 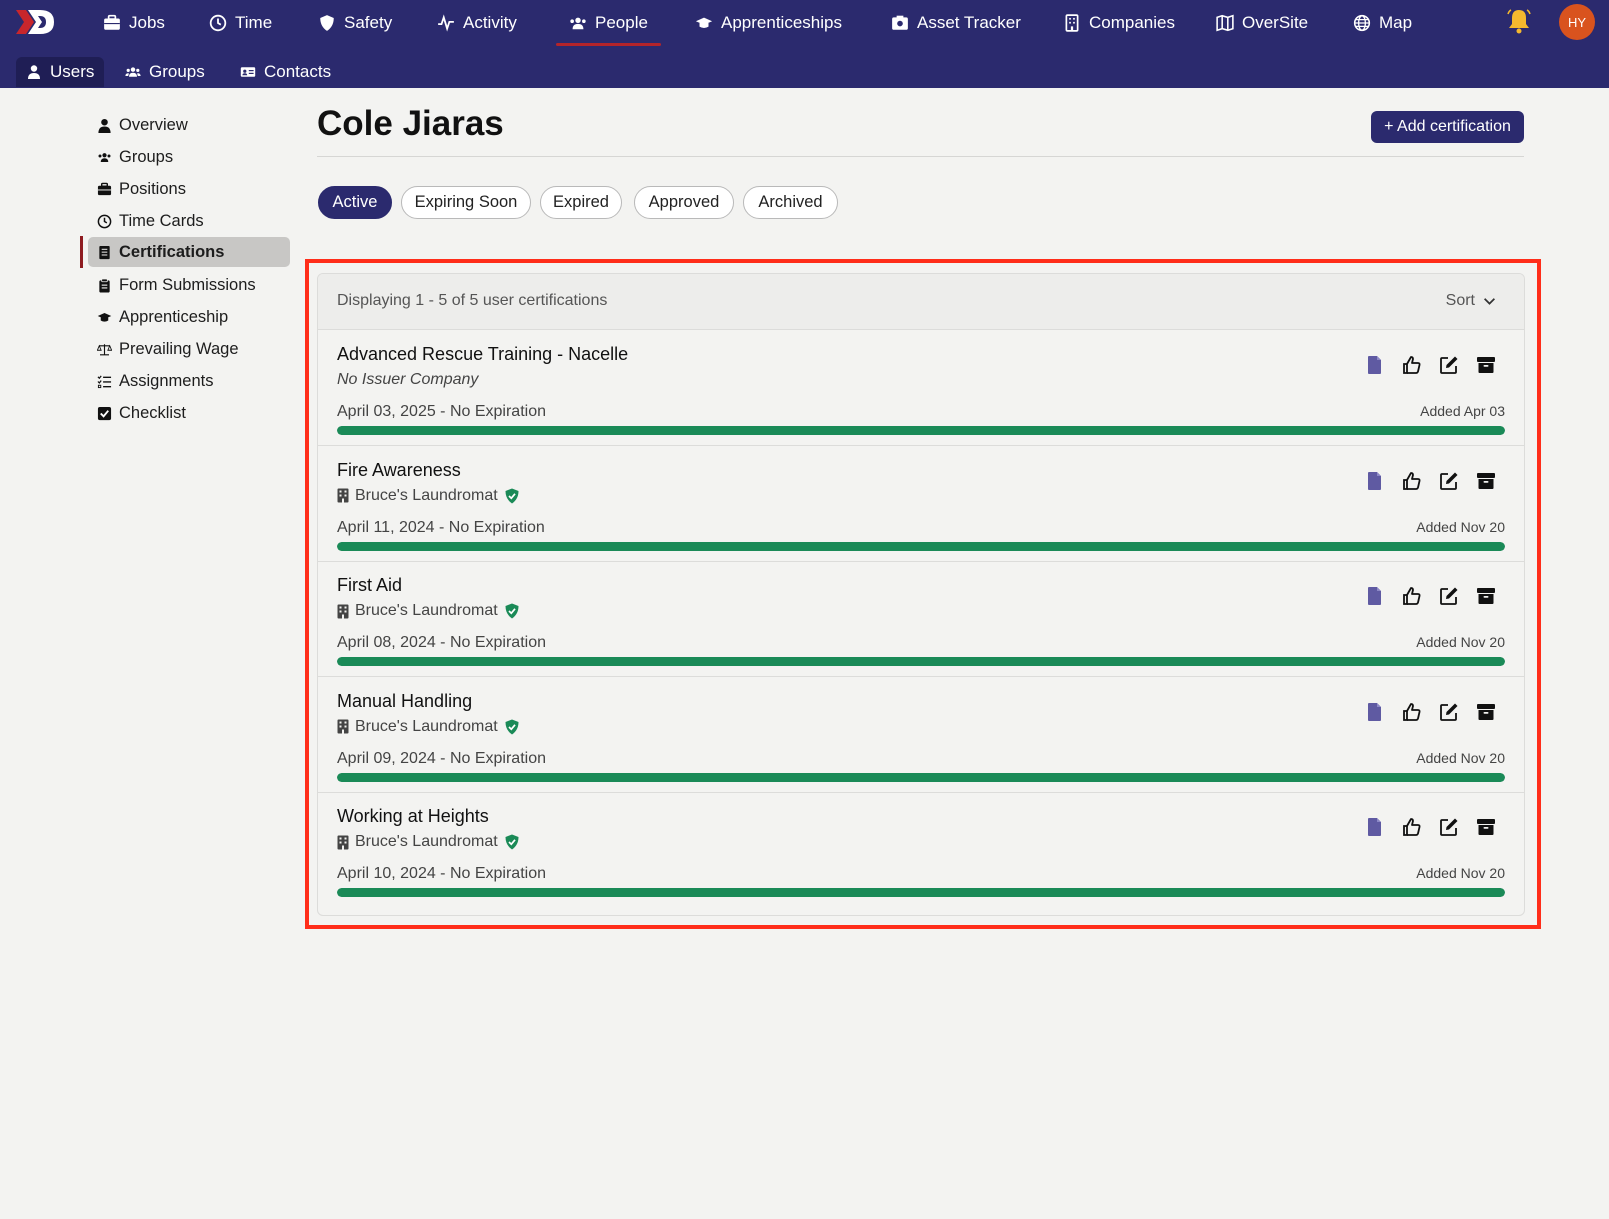 I want to click on sidebar-item-form-submissions: Form Submissions, so click(x=185, y=285).